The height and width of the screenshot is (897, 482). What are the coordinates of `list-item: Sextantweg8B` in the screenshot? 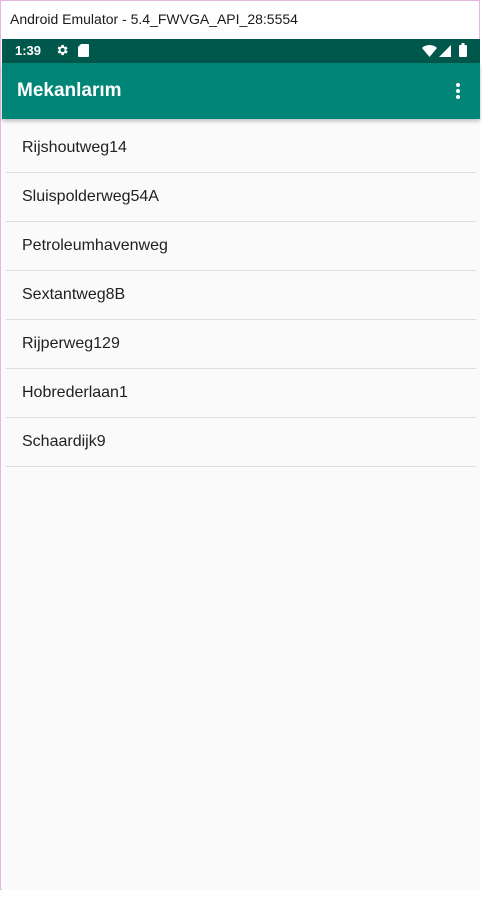 It's located at (241, 295).